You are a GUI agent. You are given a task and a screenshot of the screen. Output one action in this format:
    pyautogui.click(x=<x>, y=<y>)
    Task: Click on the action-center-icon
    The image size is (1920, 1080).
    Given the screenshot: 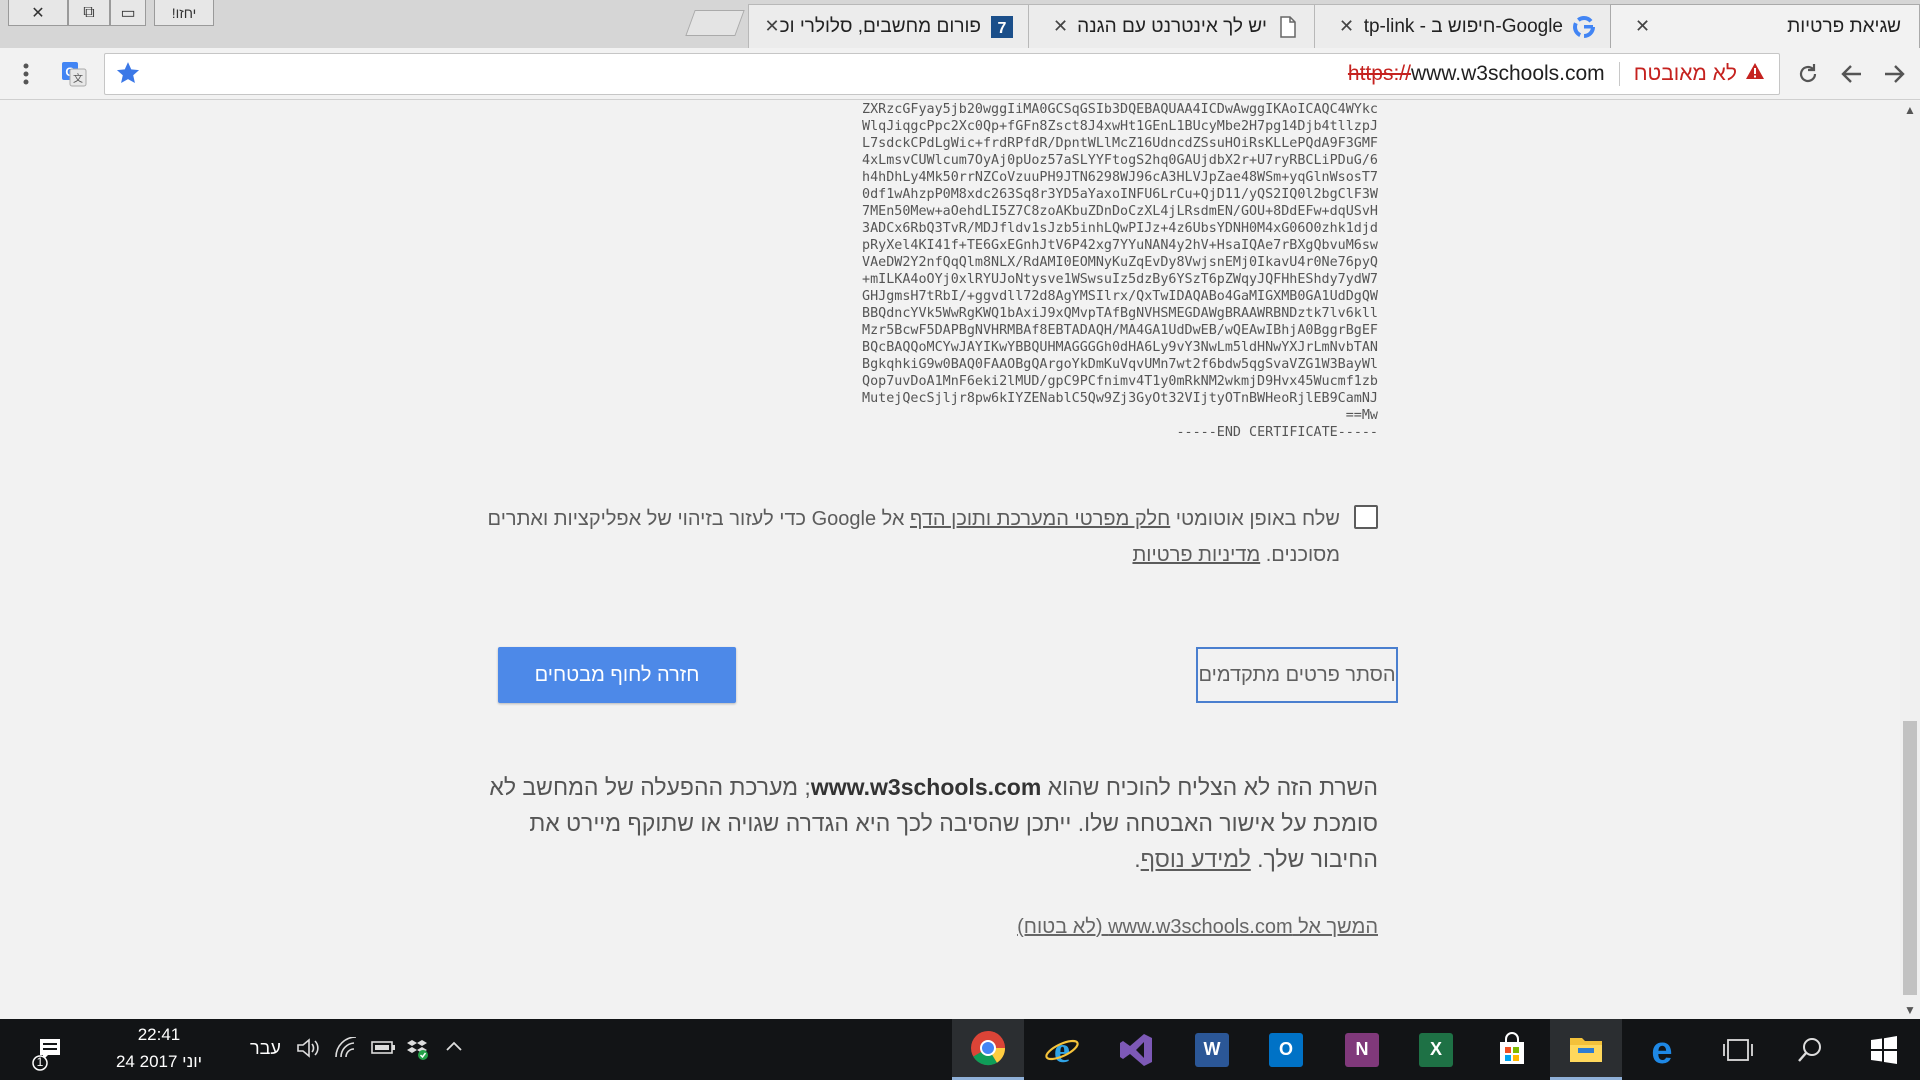 What is the action you would take?
    pyautogui.click(x=46, y=1055)
    